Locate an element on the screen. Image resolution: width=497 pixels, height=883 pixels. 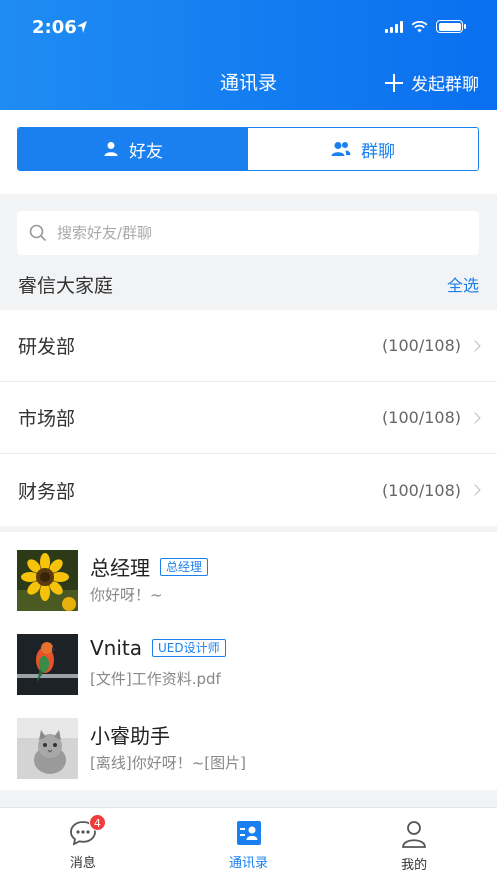
start-group-chat-button: 发起群聊 is located at coordinates (432, 82).